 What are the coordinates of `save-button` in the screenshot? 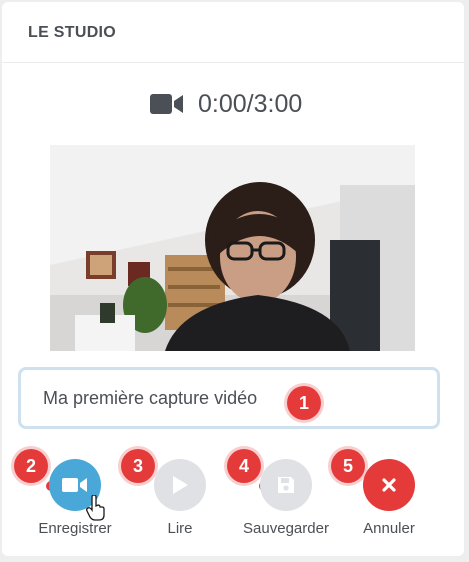 It's located at (286, 485).